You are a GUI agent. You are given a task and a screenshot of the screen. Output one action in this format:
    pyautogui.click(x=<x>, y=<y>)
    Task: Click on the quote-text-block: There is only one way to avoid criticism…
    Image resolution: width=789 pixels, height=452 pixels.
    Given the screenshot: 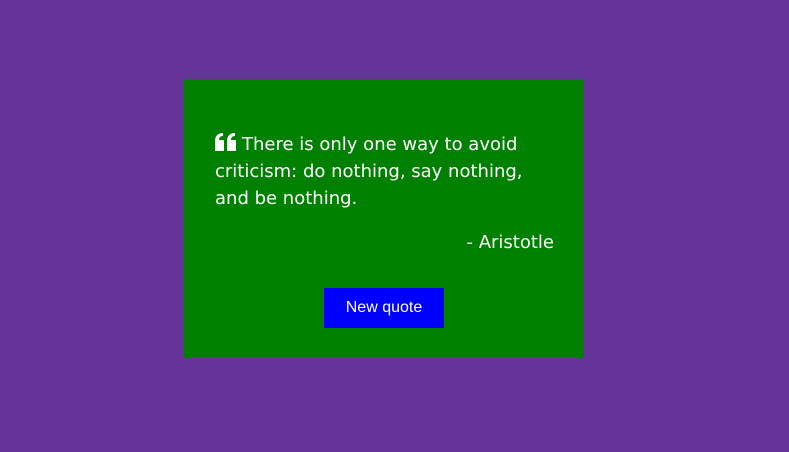 What is the action you would take?
    pyautogui.click(x=384, y=171)
    